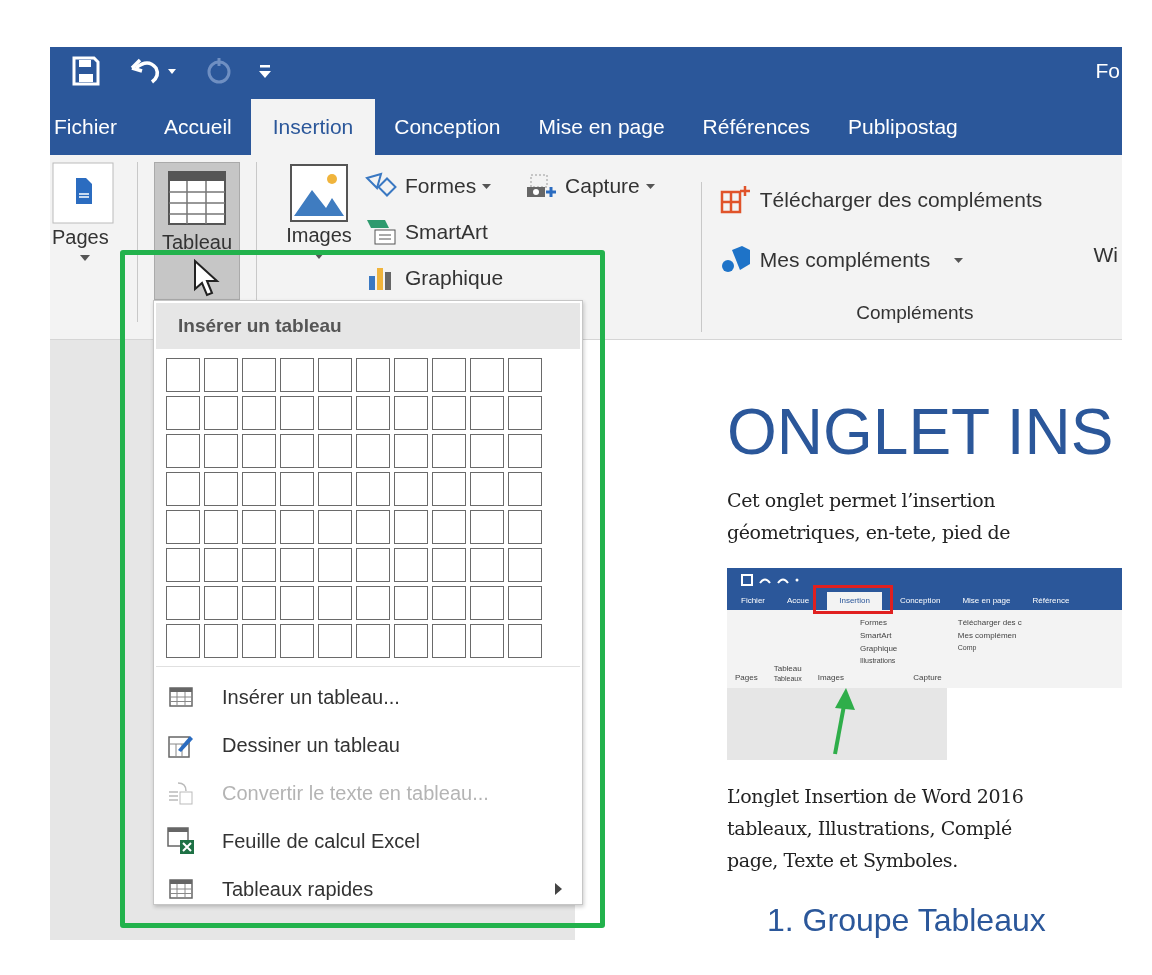 The image size is (1152, 975). What do you see at coordinates (368, 841) in the screenshot?
I see `menu-item: Feuille de calcul Excel` at bounding box center [368, 841].